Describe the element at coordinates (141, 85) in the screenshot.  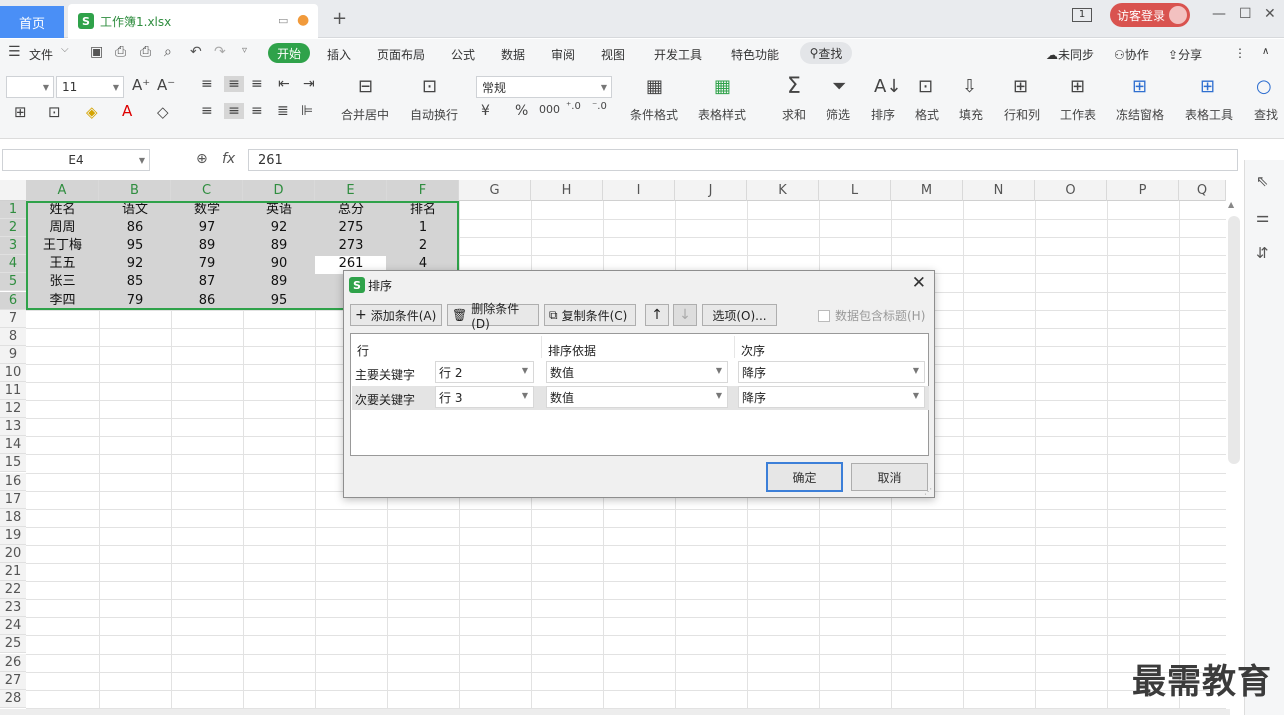
I see `increase-font-icon: A⁺` at that location.